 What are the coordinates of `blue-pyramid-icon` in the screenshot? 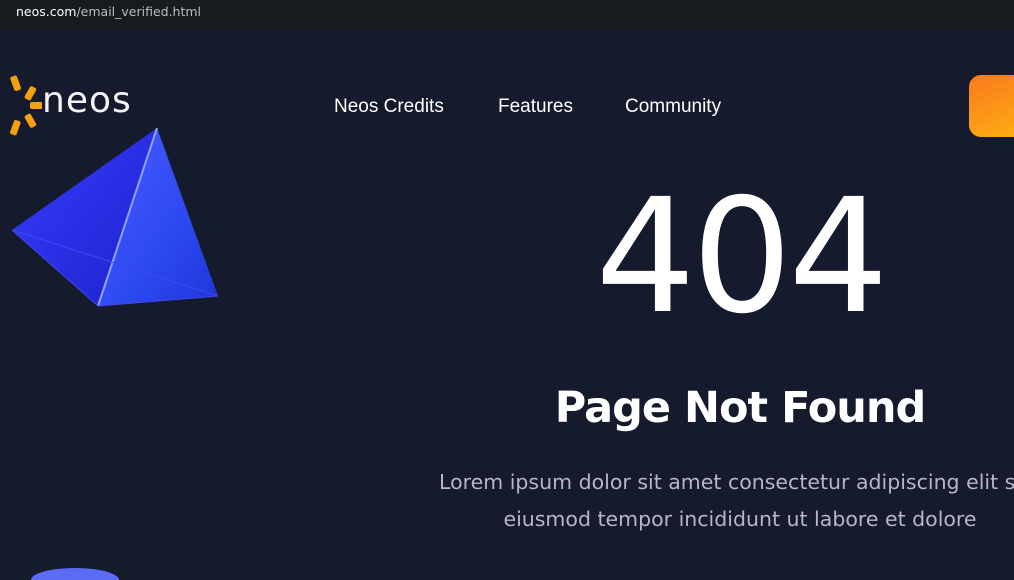 It's located at (115, 217).